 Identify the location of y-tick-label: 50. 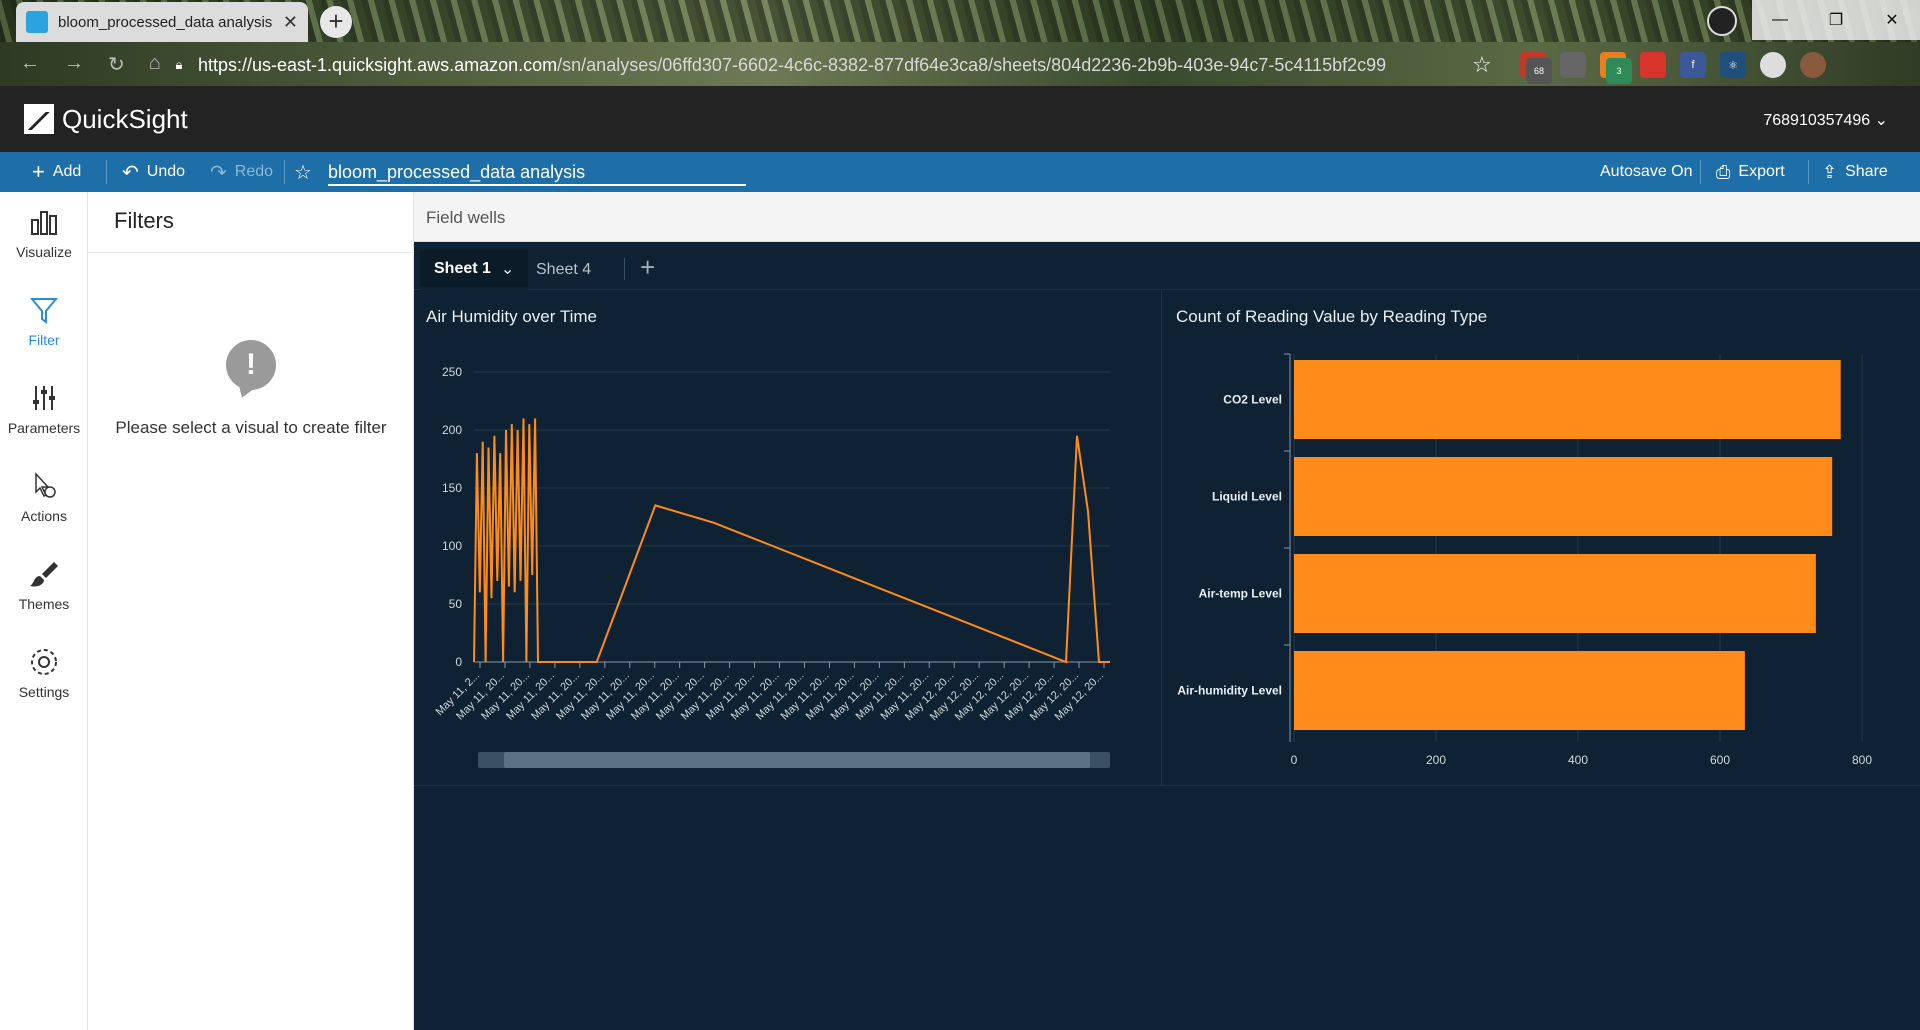
(456, 604).